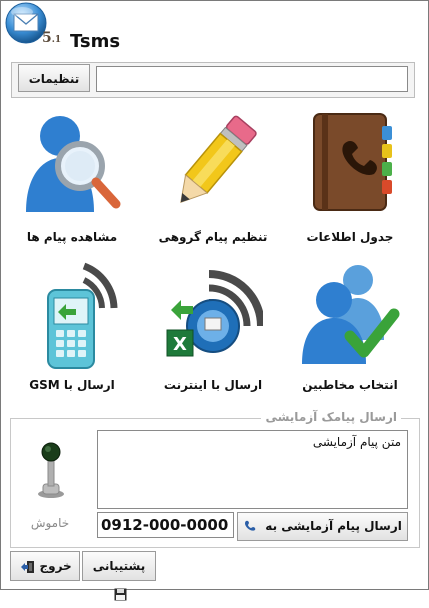  I want to click on test-message-textarea: متن پیام آزمایشی, so click(252, 469).